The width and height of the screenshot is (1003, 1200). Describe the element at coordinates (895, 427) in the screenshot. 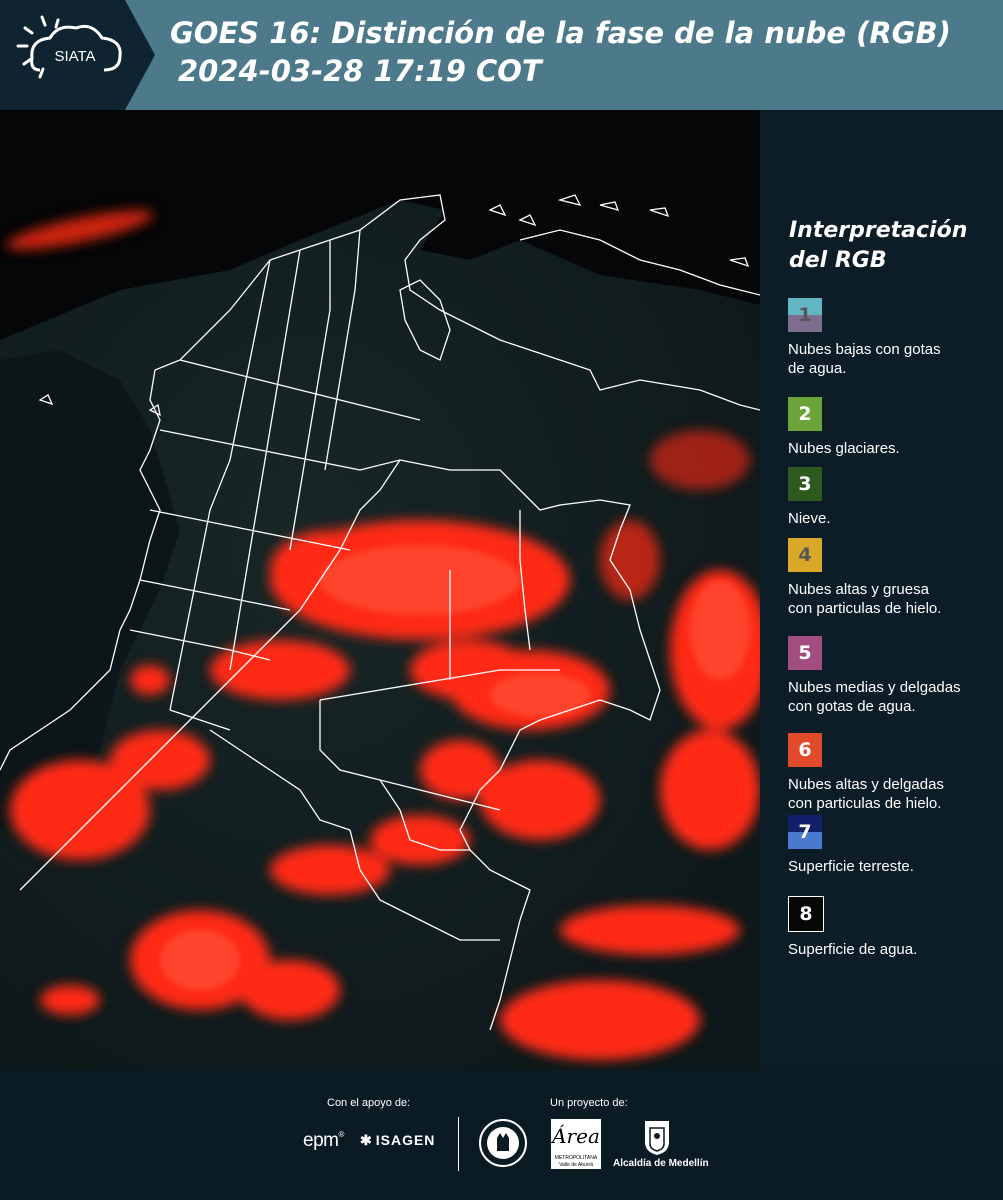

I see `legend-item: 2 Nubes glaciares.` at that location.